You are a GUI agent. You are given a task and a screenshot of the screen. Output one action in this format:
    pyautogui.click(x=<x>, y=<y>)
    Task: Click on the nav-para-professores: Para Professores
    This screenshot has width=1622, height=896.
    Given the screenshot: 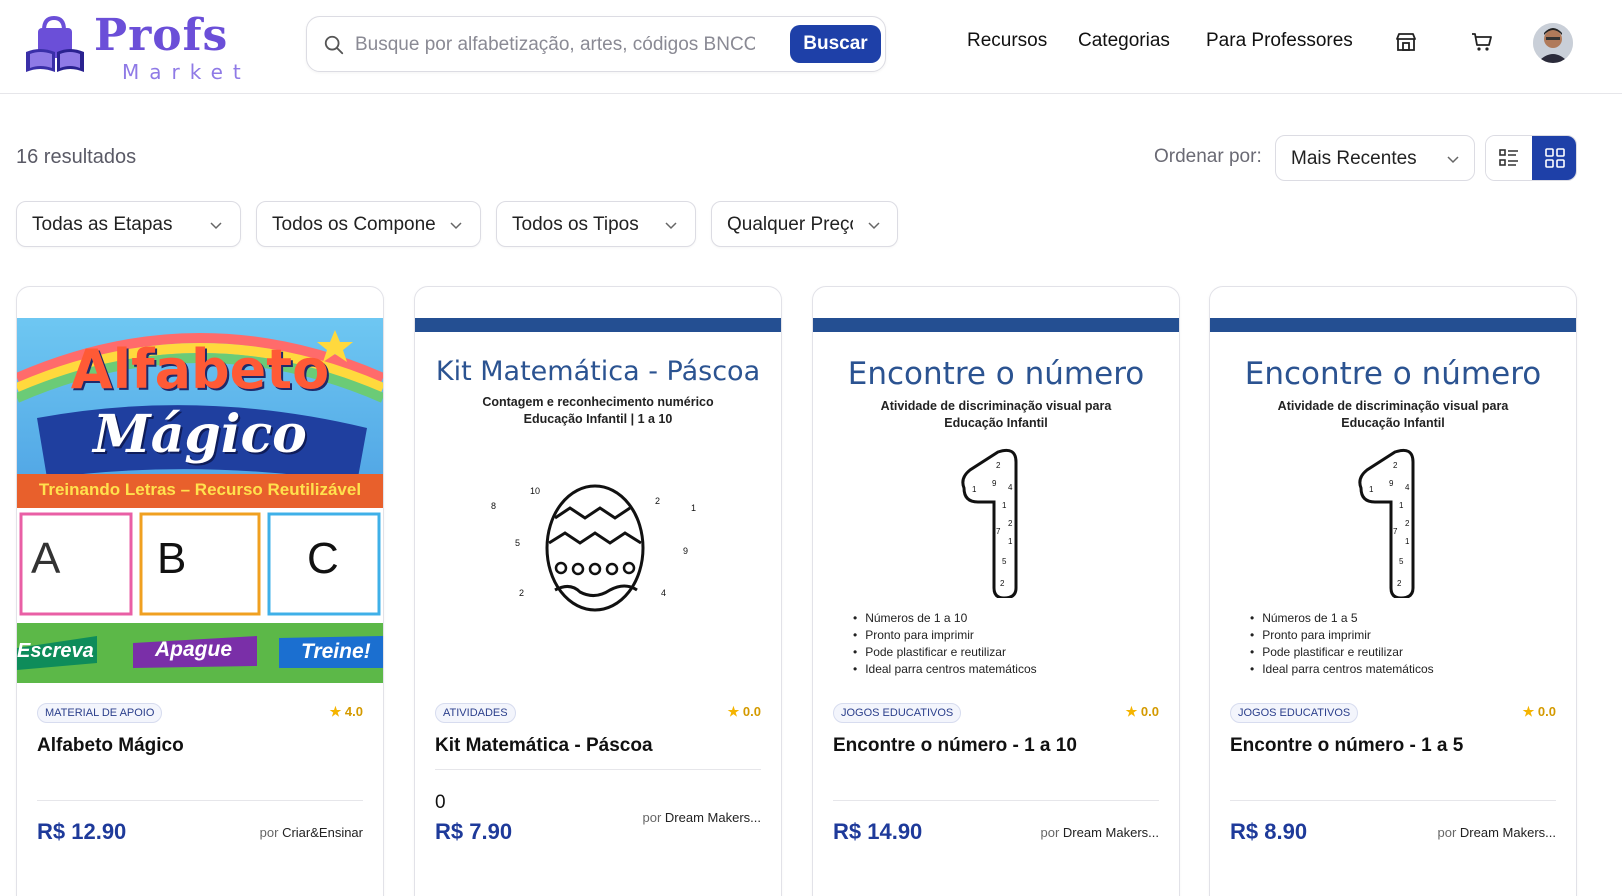 What is the action you would take?
    pyautogui.click(x=1279, y=41)
    